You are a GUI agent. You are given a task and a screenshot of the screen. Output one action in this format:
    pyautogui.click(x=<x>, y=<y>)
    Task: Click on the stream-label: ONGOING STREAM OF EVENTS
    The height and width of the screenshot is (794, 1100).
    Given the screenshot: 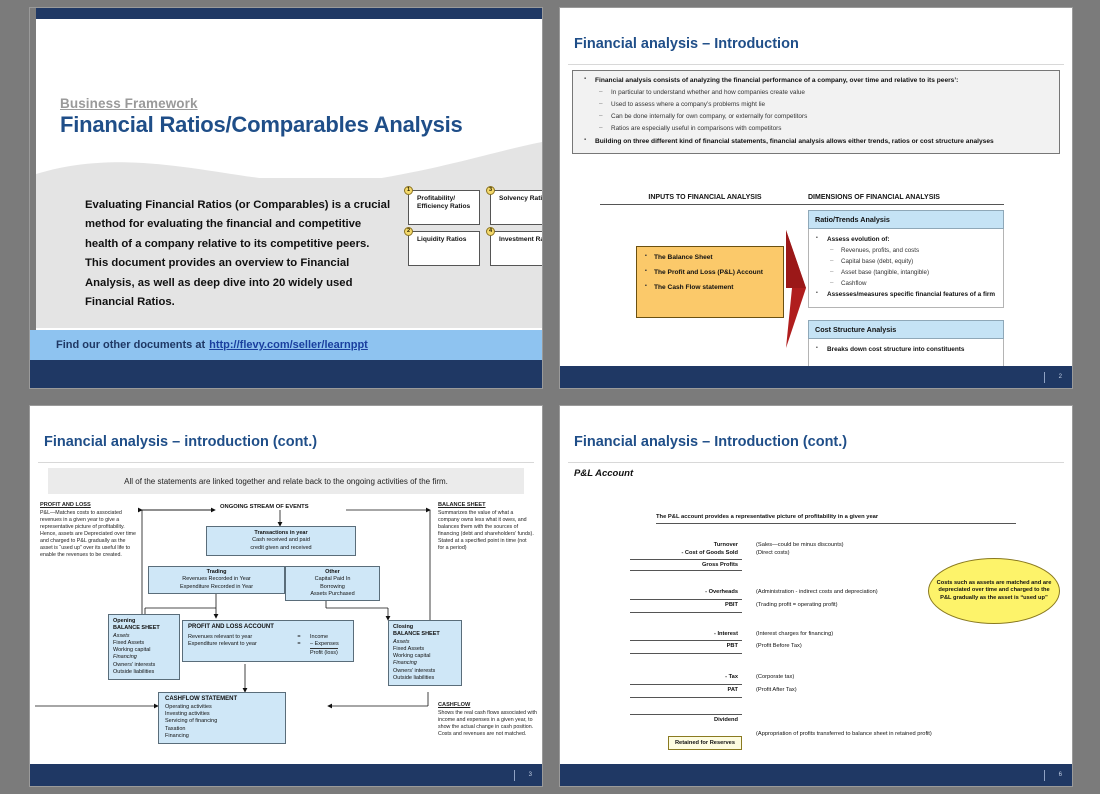 What is the action you would take?
    pyautogui.click(x=264, y=507)
    